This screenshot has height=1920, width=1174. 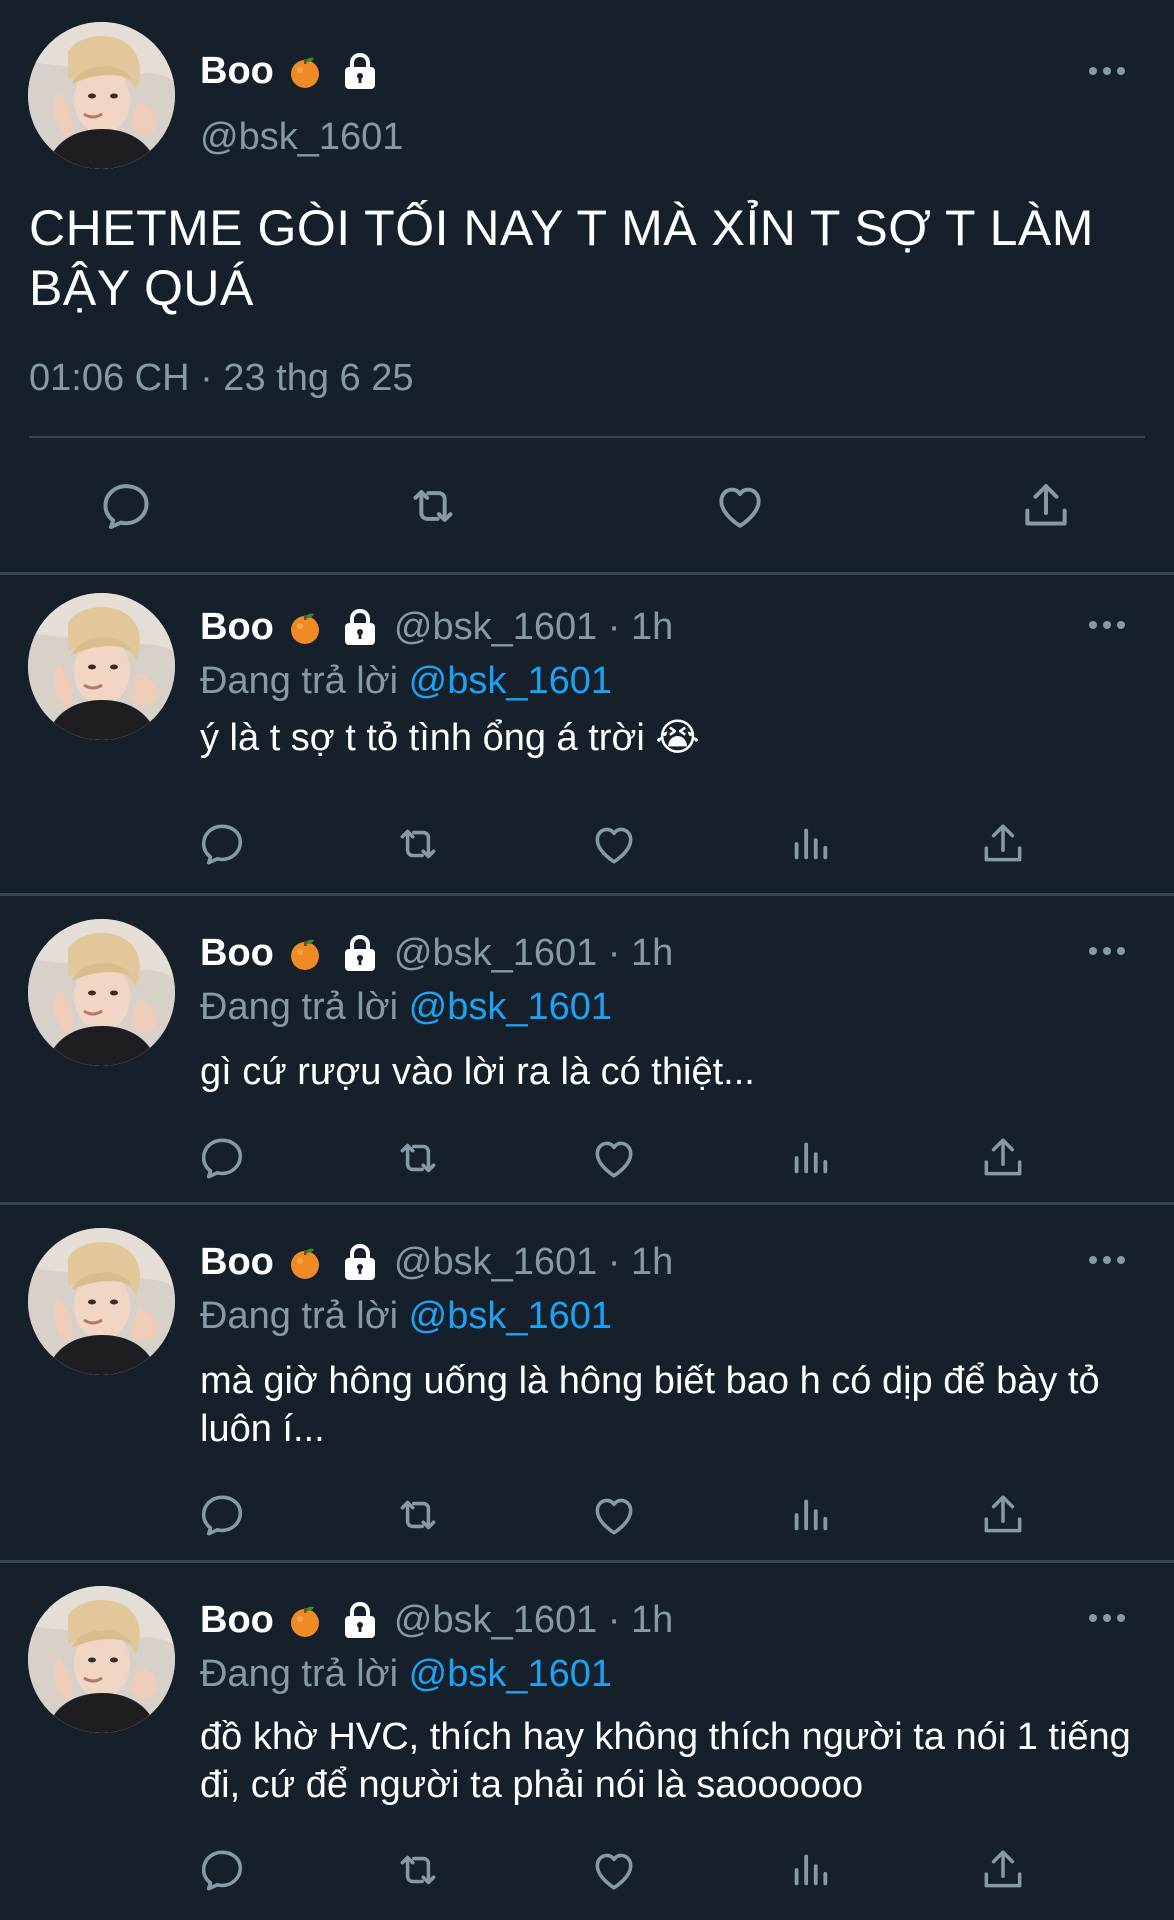 I want to click on main-tweet-author: Boo, so click(x=290, y=71).